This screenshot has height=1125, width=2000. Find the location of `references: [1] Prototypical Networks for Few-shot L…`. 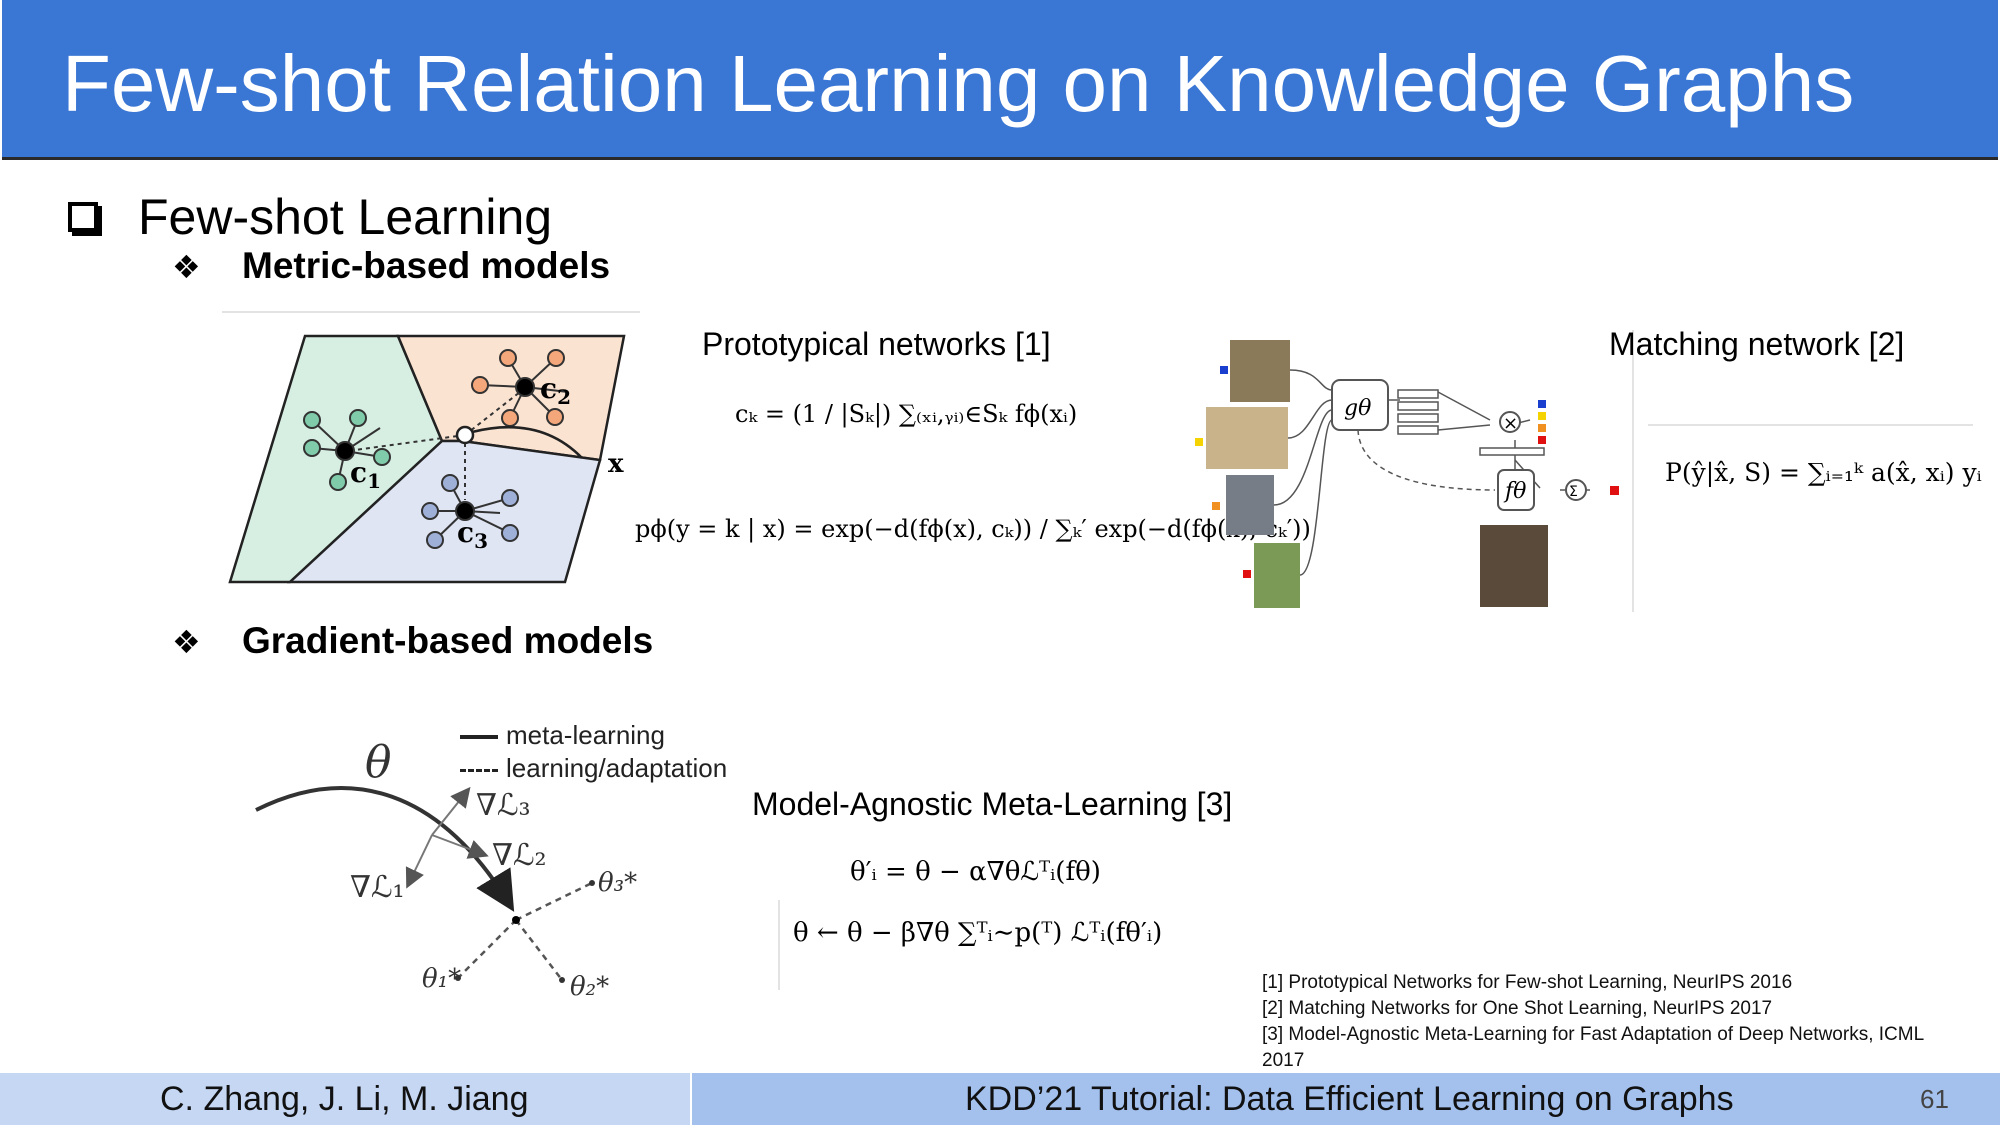

references: [1] Prototypical Networks for Few-shot L… is located at coordinates (1612, 1022).